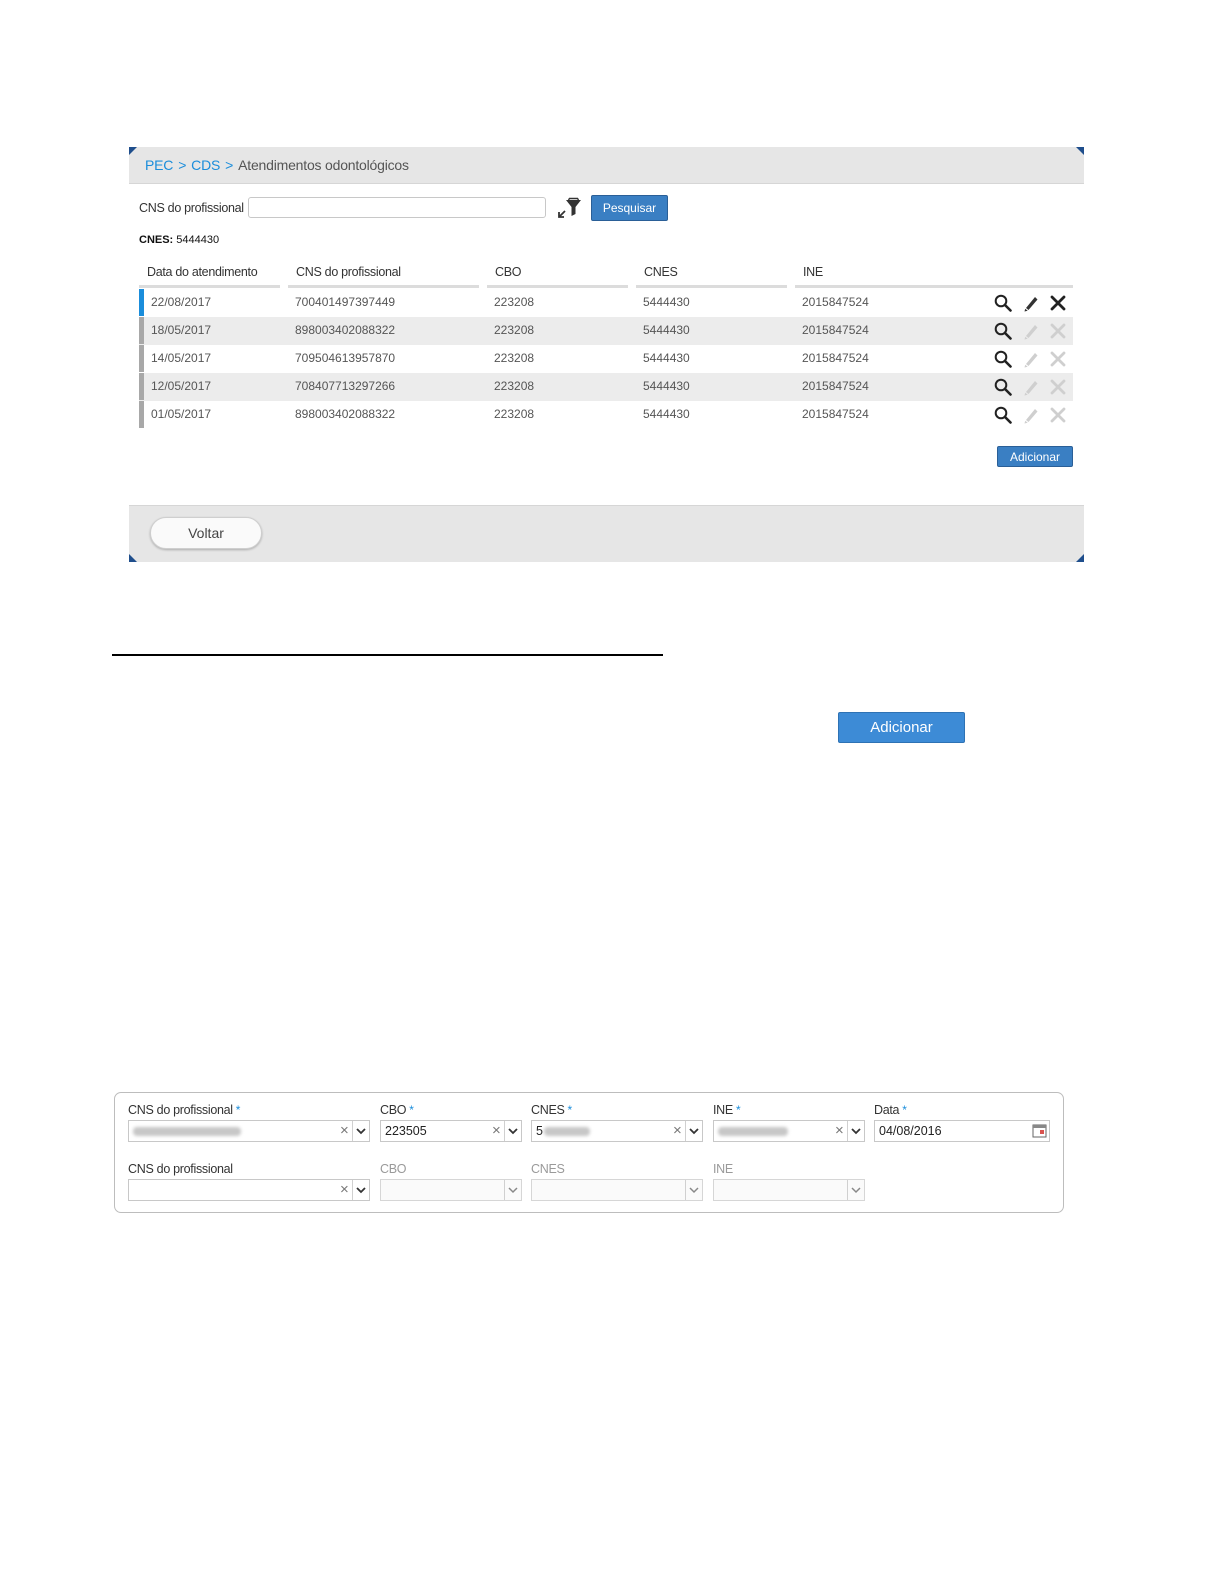 The height and width of the screenshot is (1584, 1224). What do you see at coordinates (508, 272) in the screenshot?
I see `column-header-cbo: CBO` at bounding box center [508, 272].